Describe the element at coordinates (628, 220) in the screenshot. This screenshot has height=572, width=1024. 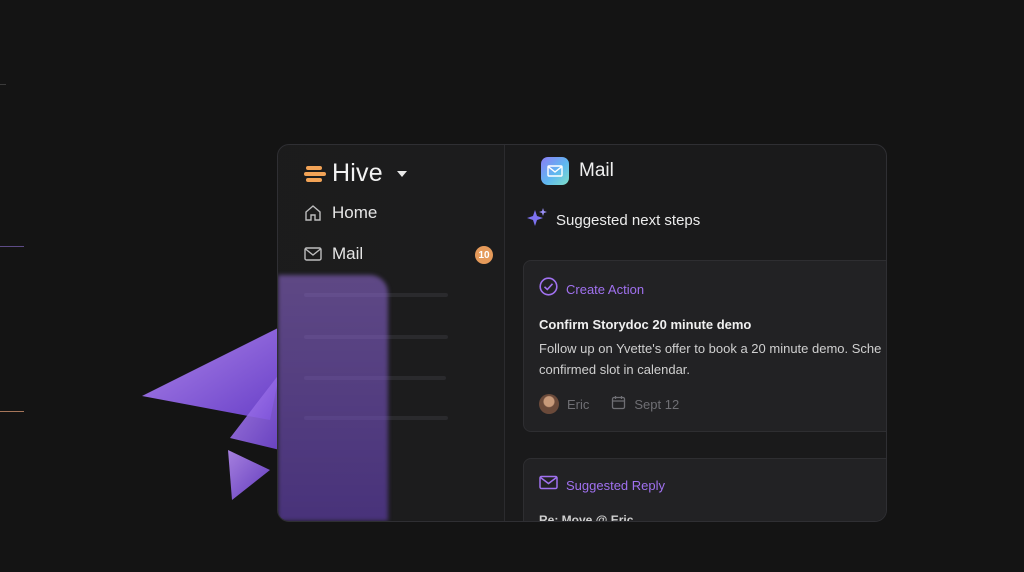
I see `section-heading: Suggested next steps` at that location.